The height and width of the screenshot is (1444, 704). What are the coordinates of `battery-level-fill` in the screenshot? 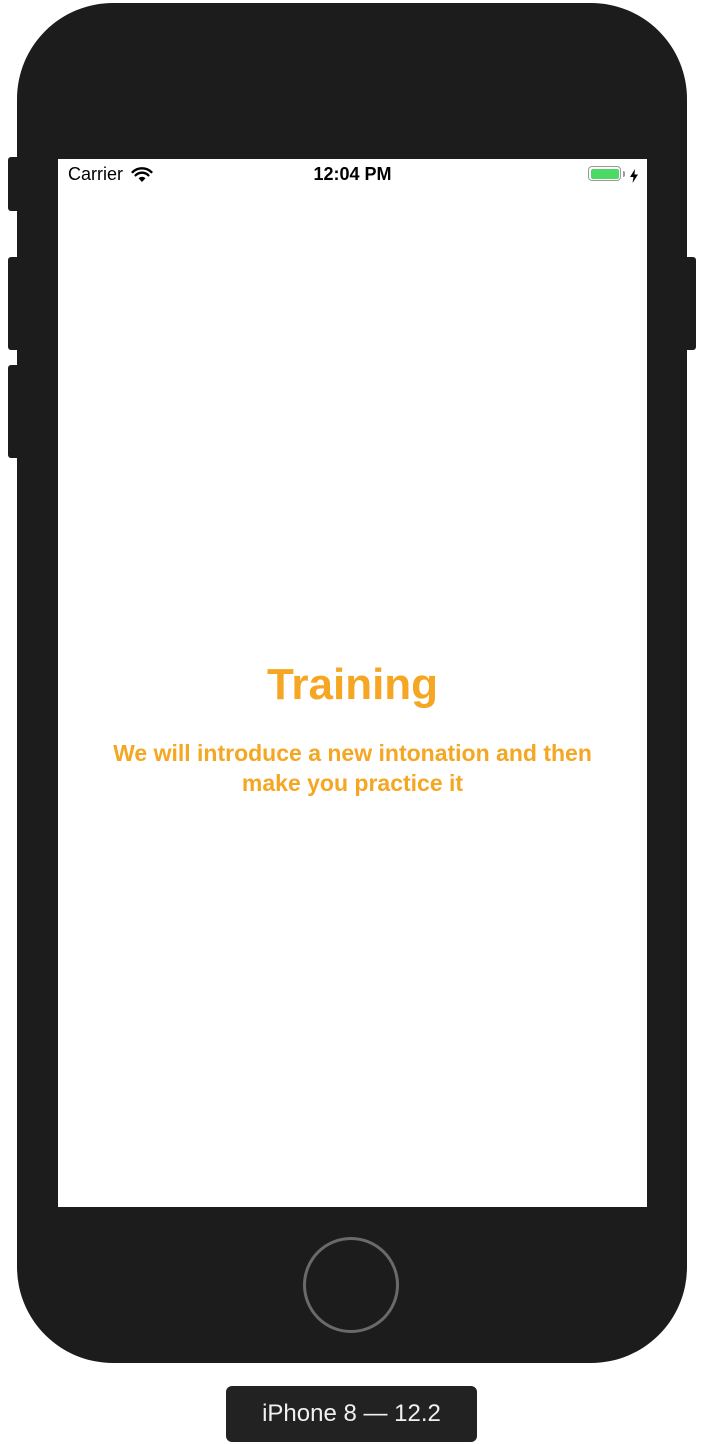 It's located at (604, 173).